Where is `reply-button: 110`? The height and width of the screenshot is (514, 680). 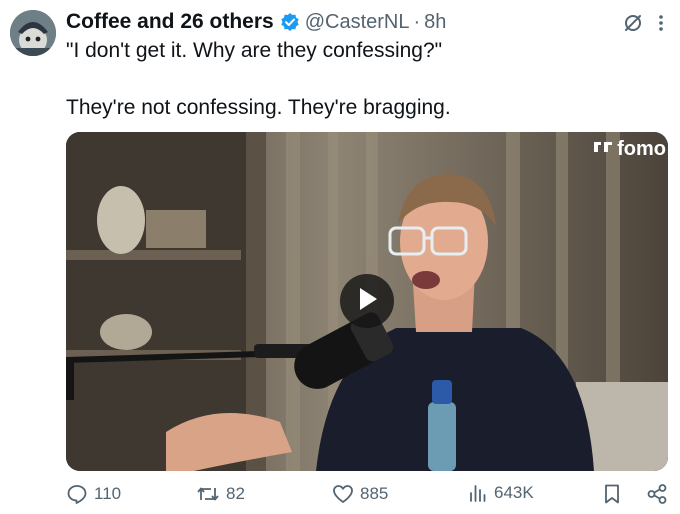
reply-button: 110 is located at coordinates (93, 494).